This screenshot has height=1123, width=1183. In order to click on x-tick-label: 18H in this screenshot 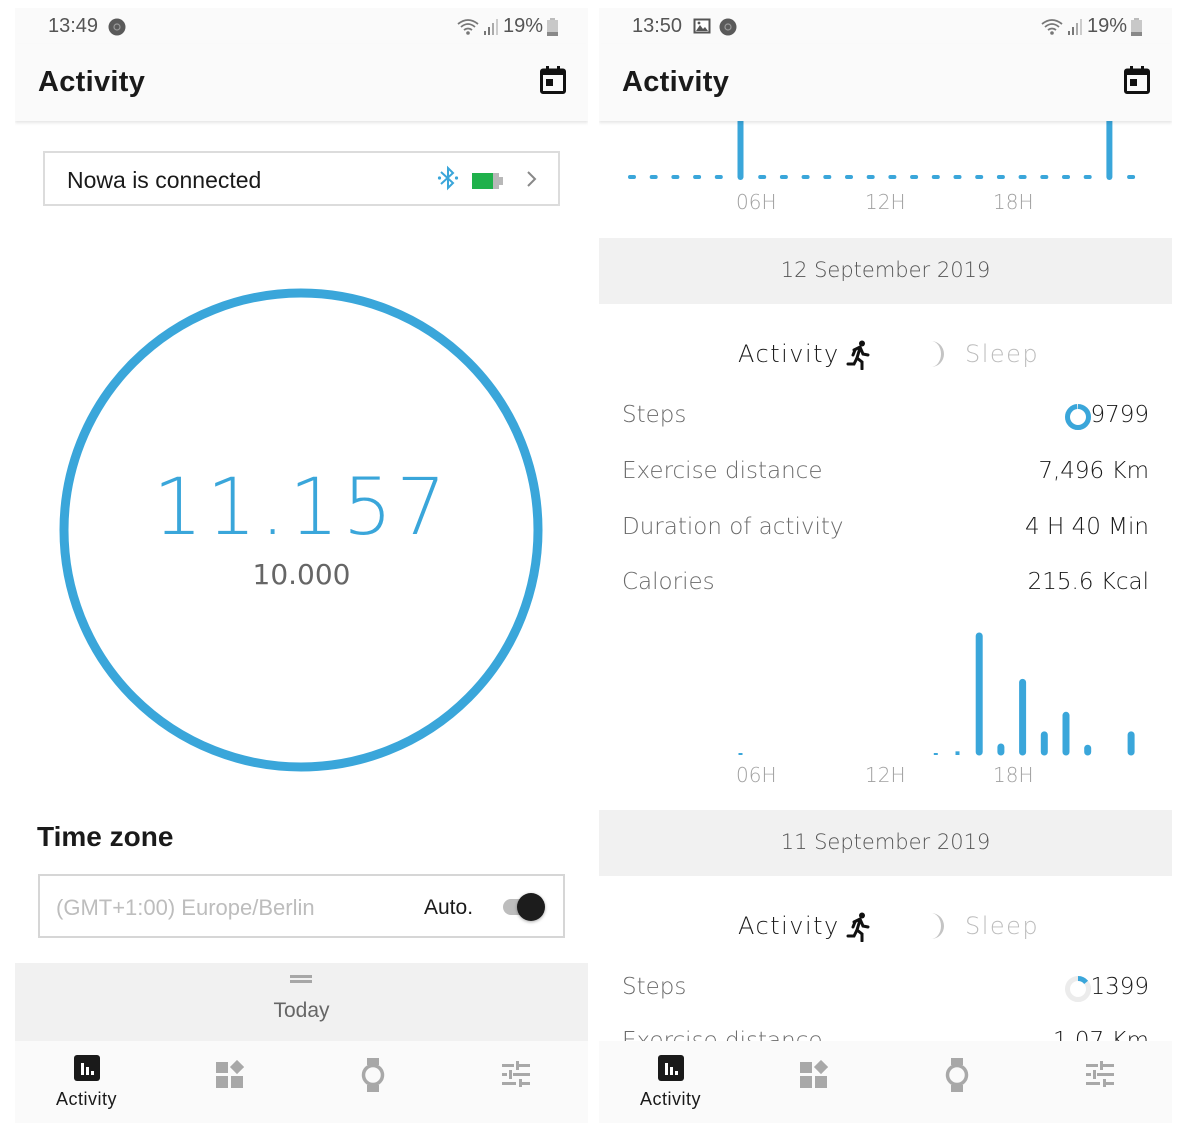, I will do `click(1013, 202)`.